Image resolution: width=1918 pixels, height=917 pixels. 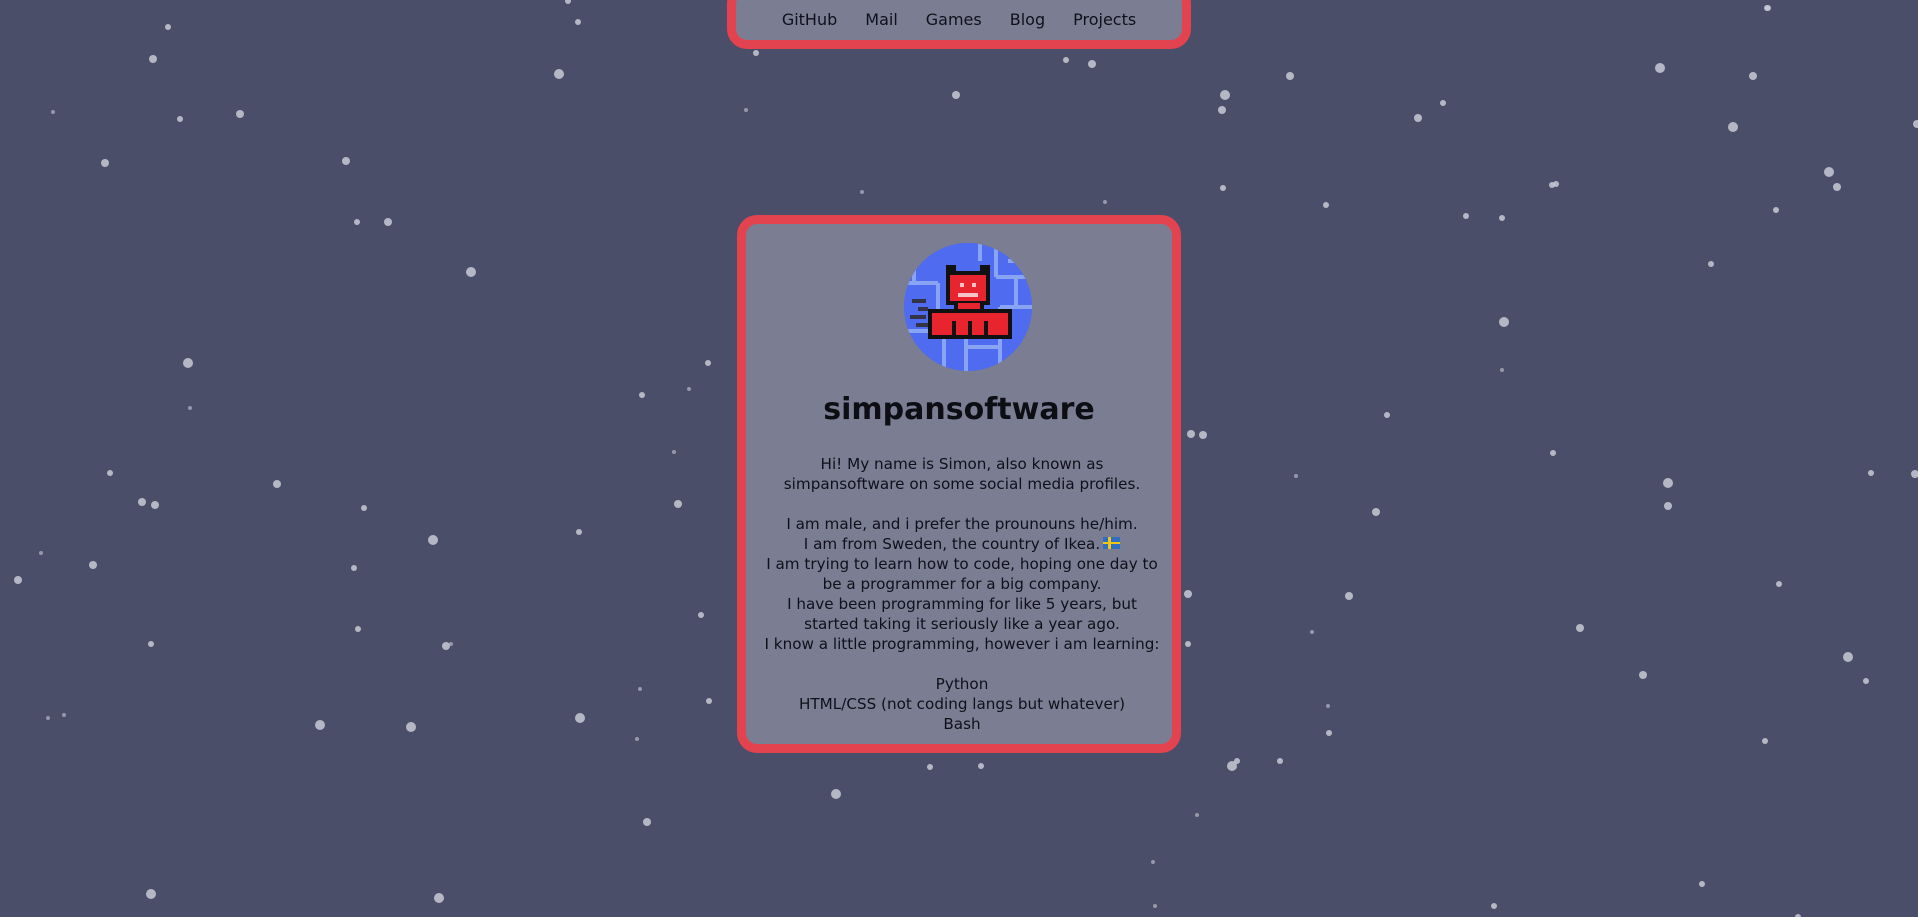 I want to click on nav-link-games: Games, so click(x=954, y=20).